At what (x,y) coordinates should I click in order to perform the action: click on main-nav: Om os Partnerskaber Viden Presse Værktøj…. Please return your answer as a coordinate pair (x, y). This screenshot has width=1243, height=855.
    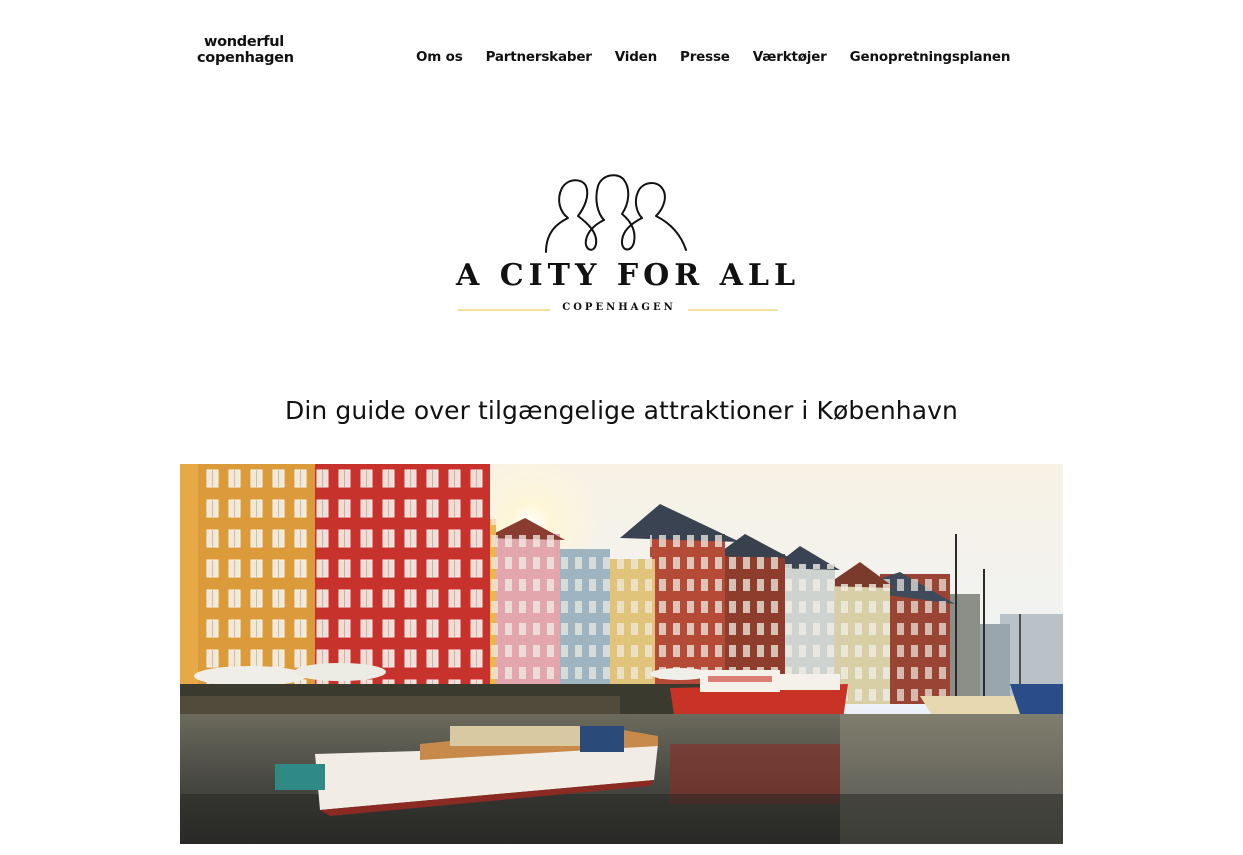
    Looking at the image, I should click on (713, 57).